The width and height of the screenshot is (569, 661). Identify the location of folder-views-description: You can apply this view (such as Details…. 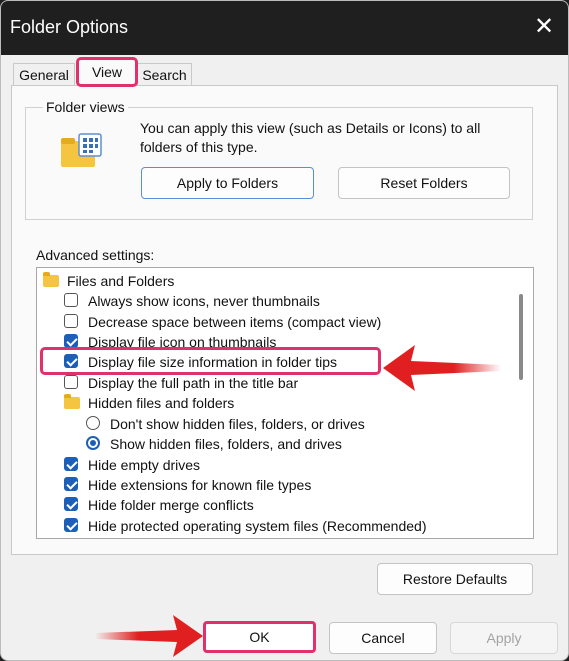
(310, 137).